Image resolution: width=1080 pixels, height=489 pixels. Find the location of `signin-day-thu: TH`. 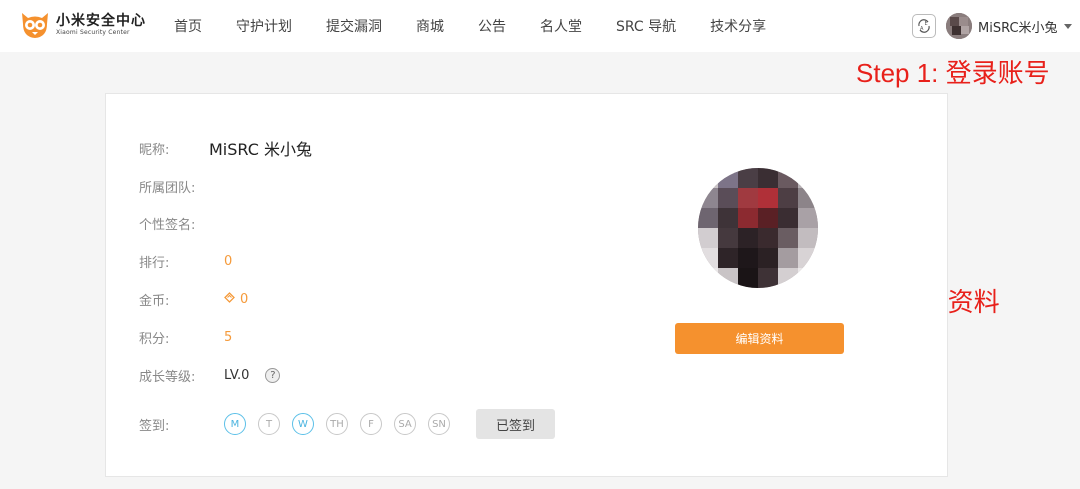

signin-day-thu: TH is located at coordinates (337, 424).